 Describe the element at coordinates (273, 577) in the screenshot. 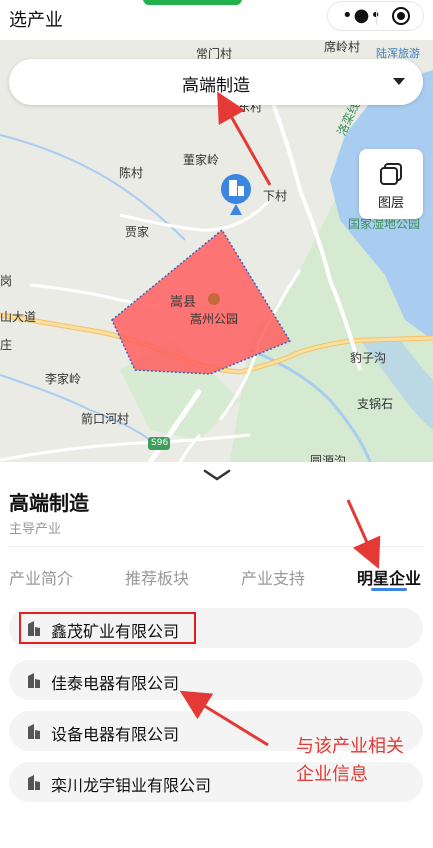

I see `tab-support: 产业支持` at that location.